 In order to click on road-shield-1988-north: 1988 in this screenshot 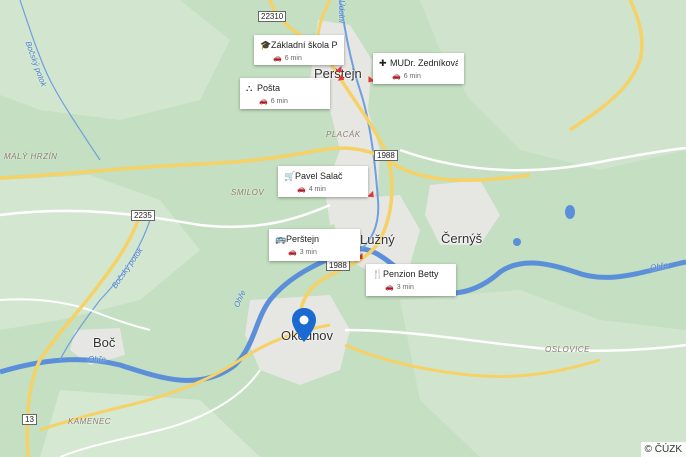, I will do `click(386, 155)`.